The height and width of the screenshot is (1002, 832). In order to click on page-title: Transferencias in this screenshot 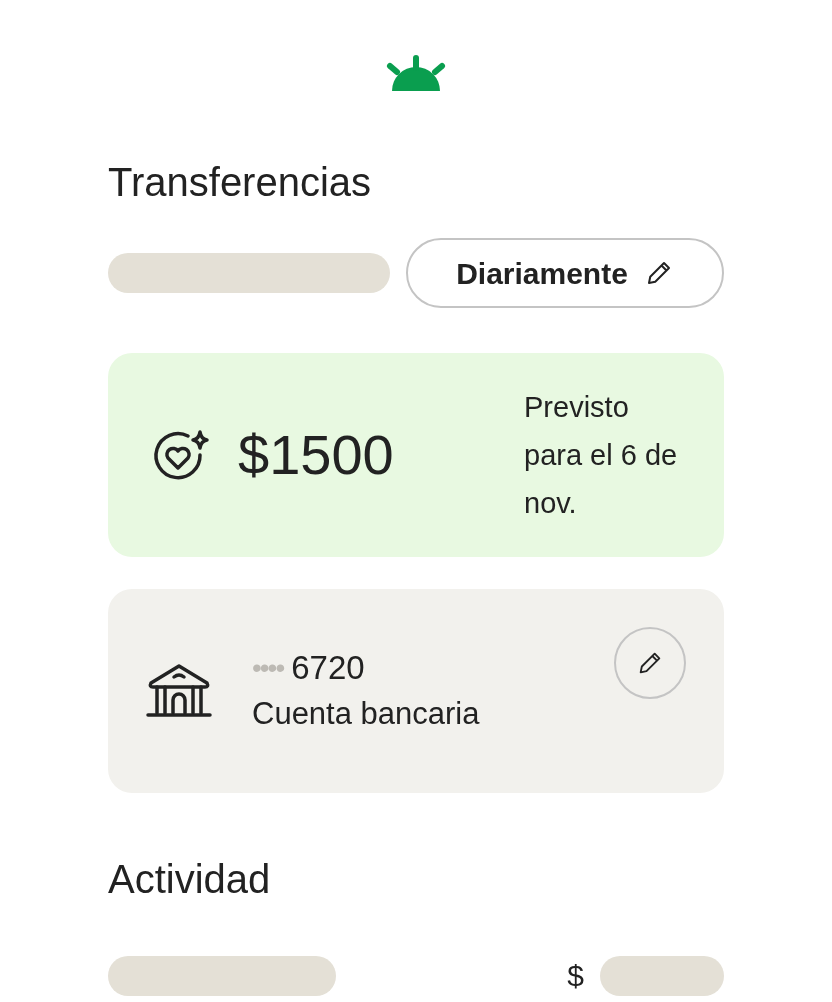, I will do `click(240, 182)`.